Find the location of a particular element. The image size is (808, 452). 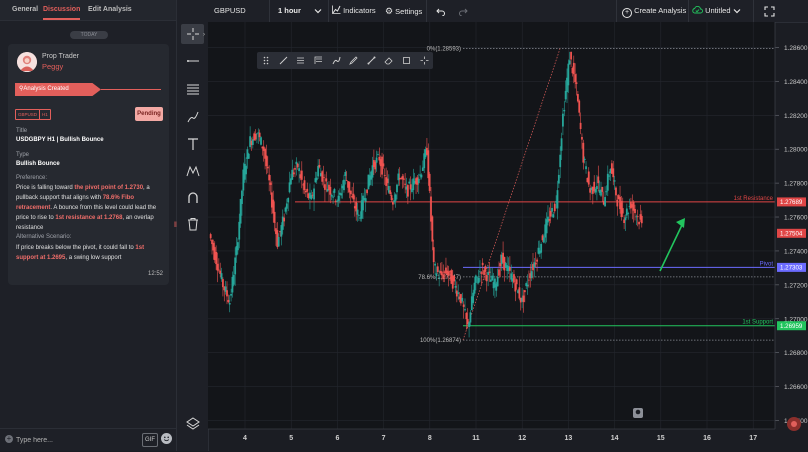

emoji-icon is located at coordinates (166, 438).